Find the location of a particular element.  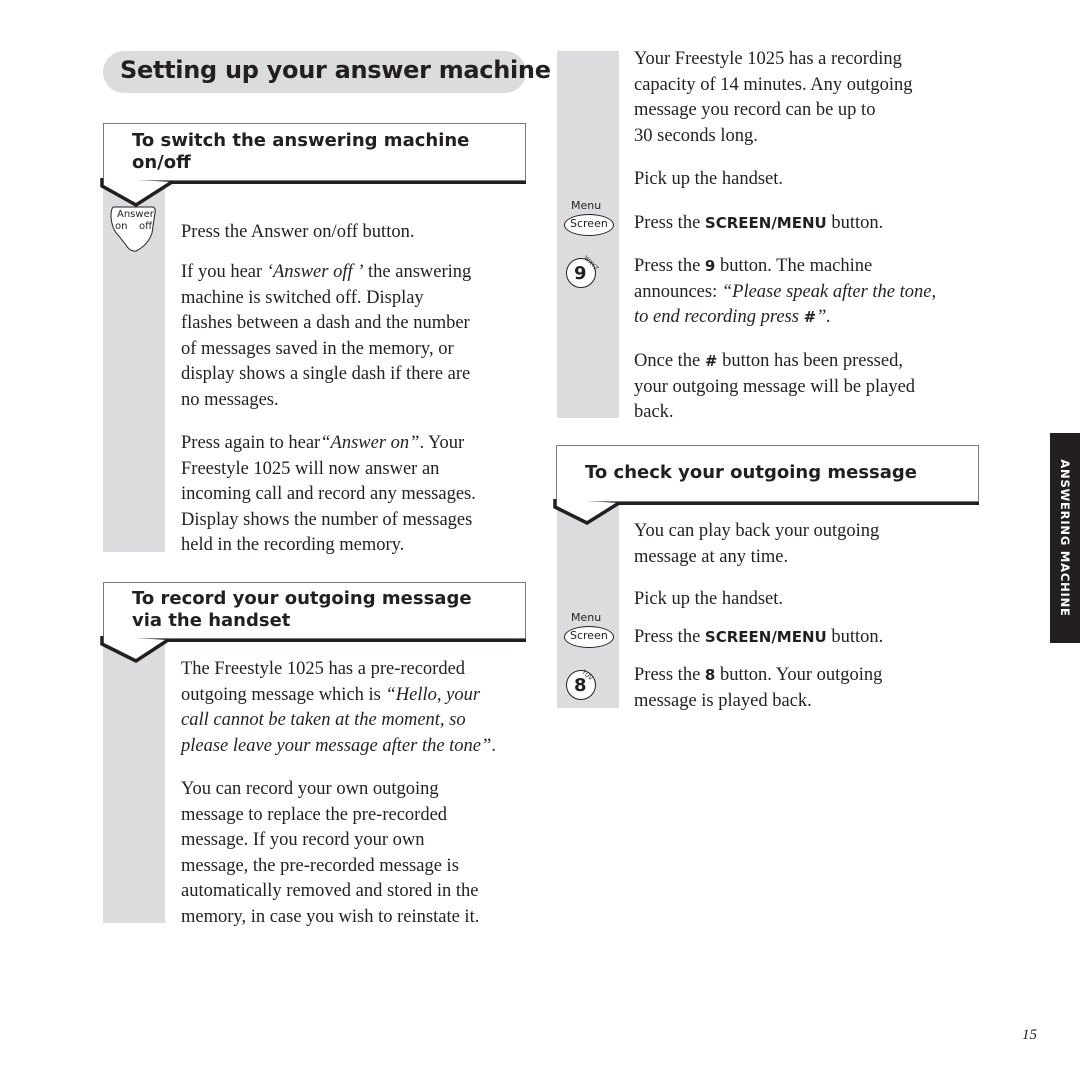

key-name: 9 is located at coordinates (710, 266).